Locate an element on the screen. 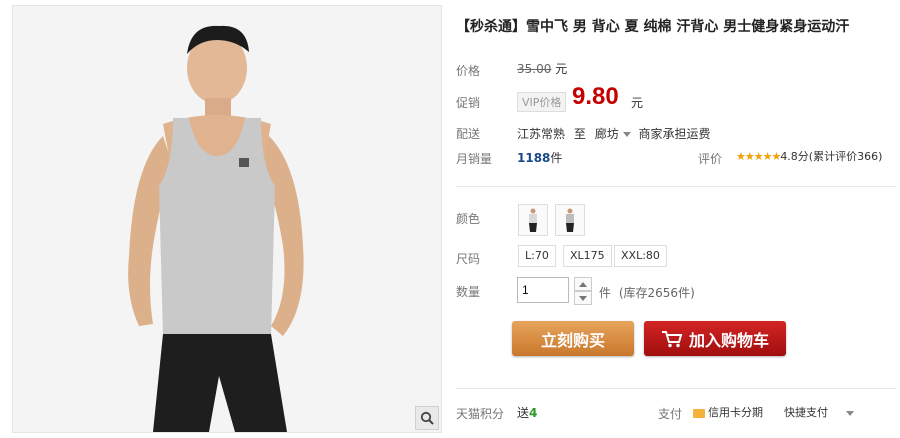 Image resolution: width=900 pixels, height=438 pixels. add-to-cart-button: 加入购物车 is located at coordinates (715, 338).